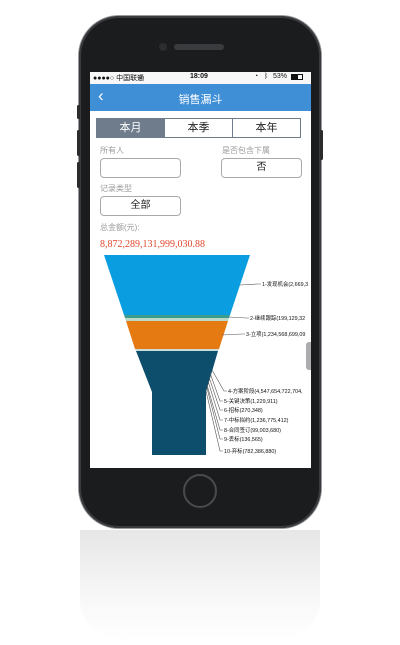  Describe the element at coordinates (140, 168) in the screenshot. I see `owner-field` at that location.